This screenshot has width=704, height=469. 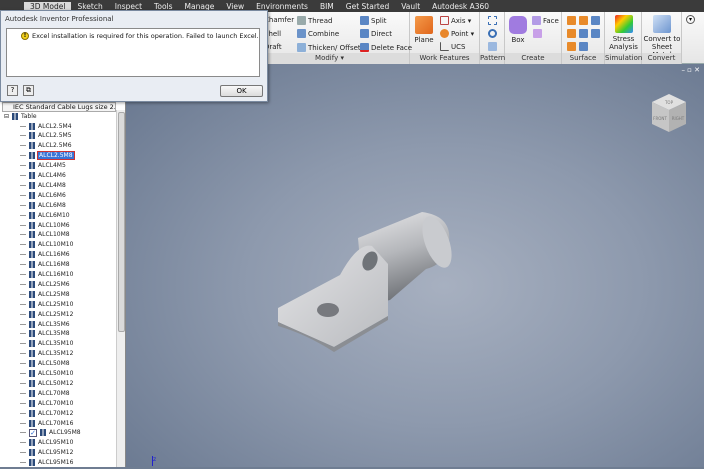 What do you see at coordinates (43, 185) in the screenshot?
I see `tree-item: ALCL4M8` at bounding box center [43, 185].